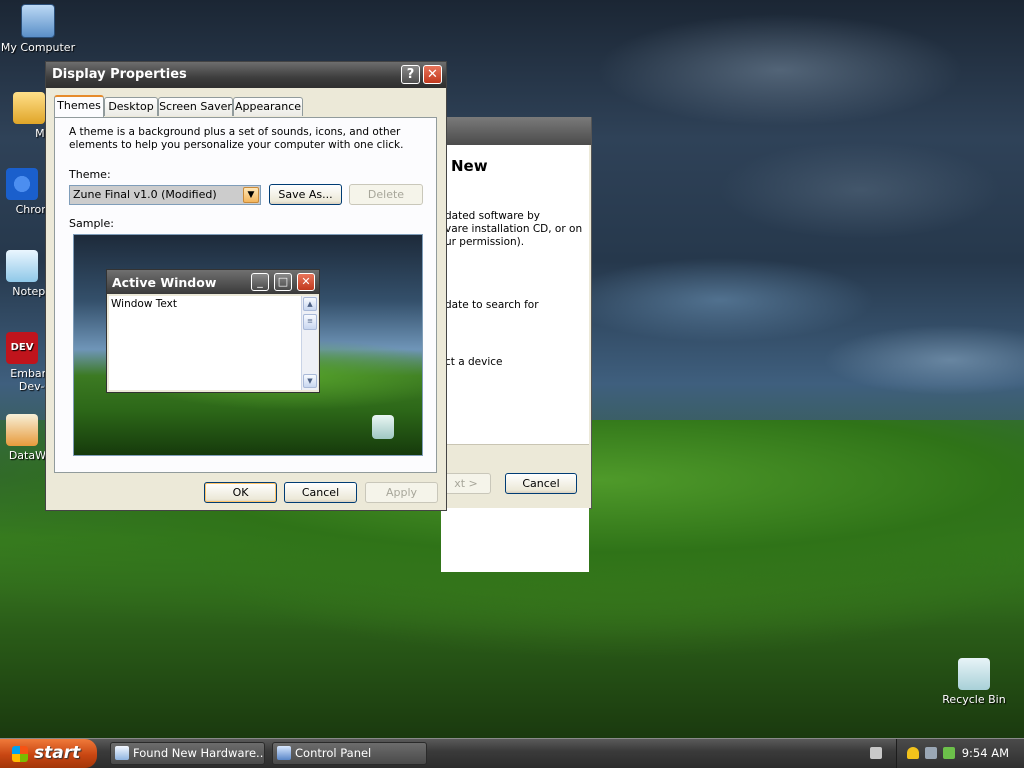  I want to click on desktop-icon-label: Recycle Bin, so click(974, 699).